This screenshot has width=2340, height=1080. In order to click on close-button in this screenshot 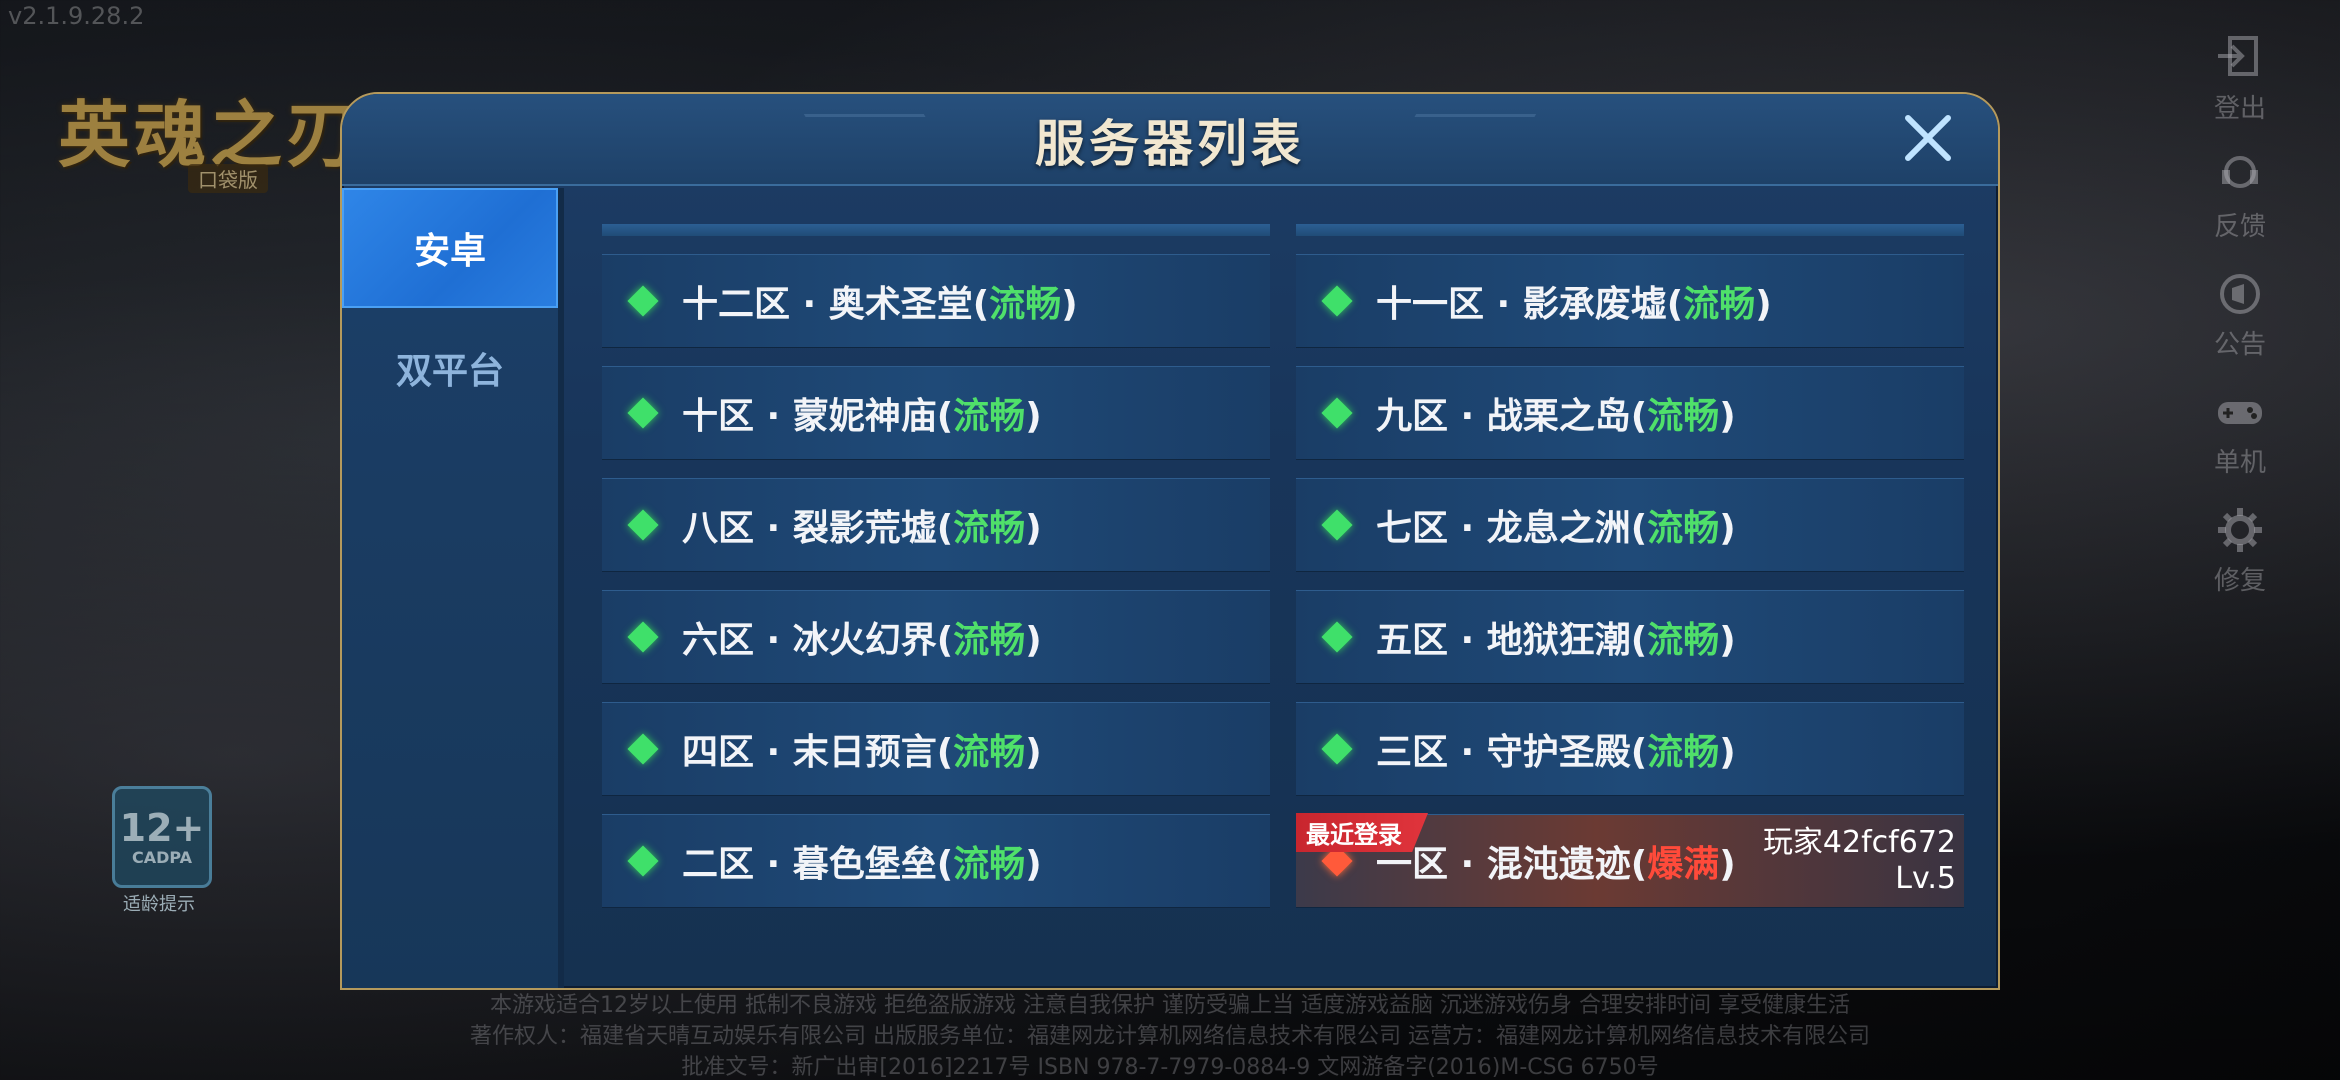, I will do `click(1928, 138)`.